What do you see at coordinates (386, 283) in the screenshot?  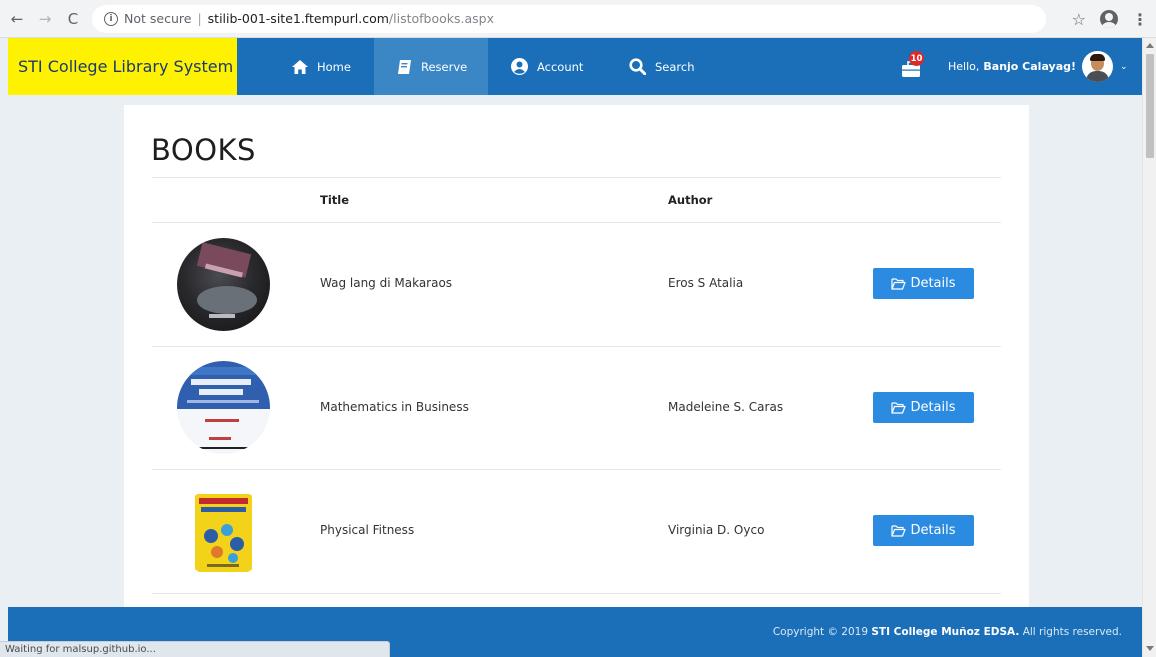 I see `book-title: Wag lang di Makaraos` at bounding box center [386, 283].